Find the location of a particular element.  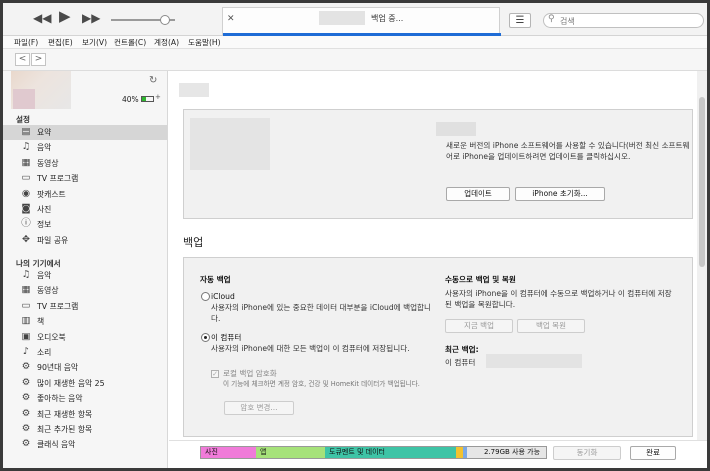

device-item-label: 소리 is located at coordinates (44, 352).